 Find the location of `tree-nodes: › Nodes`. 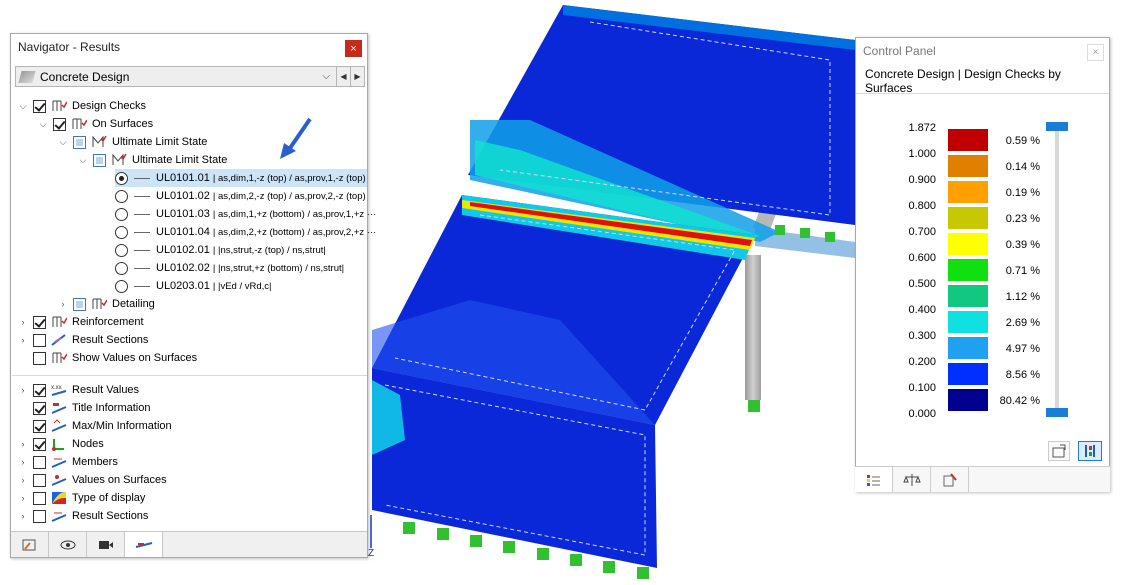

tree-nodes: › Nodes is located at coordinates (60, 444).